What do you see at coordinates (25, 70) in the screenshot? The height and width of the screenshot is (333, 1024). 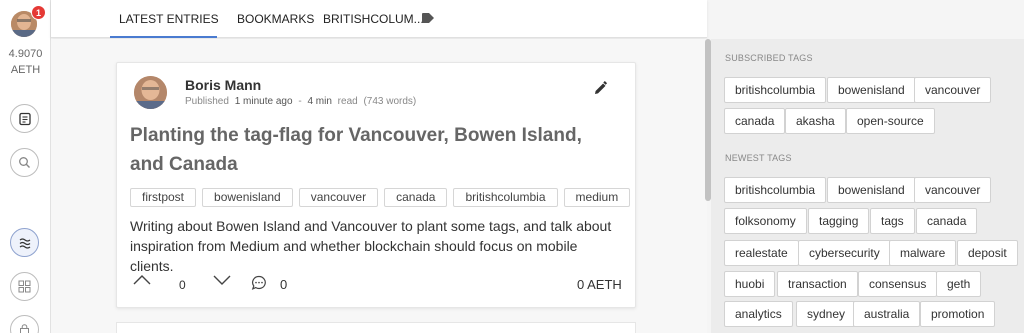 I see `balance-unit: AETH` at bounding box center [25, 70].